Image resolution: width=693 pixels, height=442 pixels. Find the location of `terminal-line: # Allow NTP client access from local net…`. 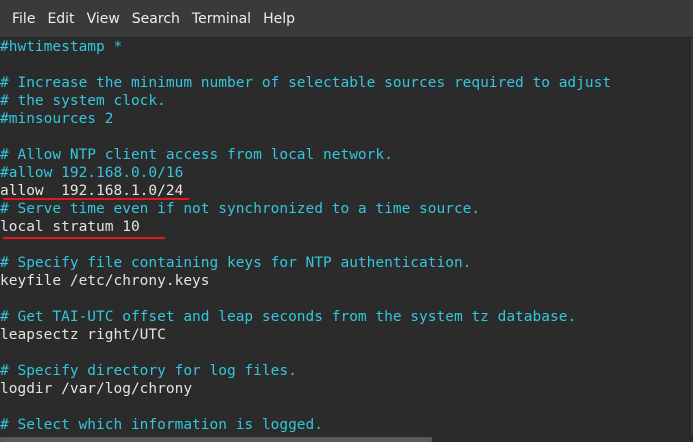

terminal-line: # Allow NTP client access from local net… is located at coordinates (196, 155).